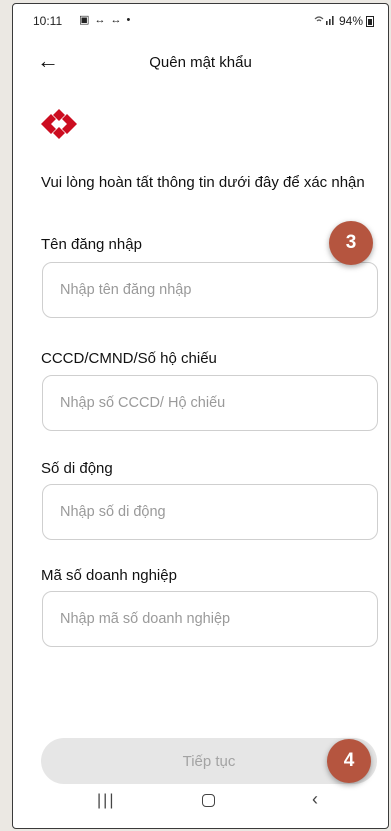 The image size is (391, 831). I want to click on step-badge-4: 4, so click(349, 761).